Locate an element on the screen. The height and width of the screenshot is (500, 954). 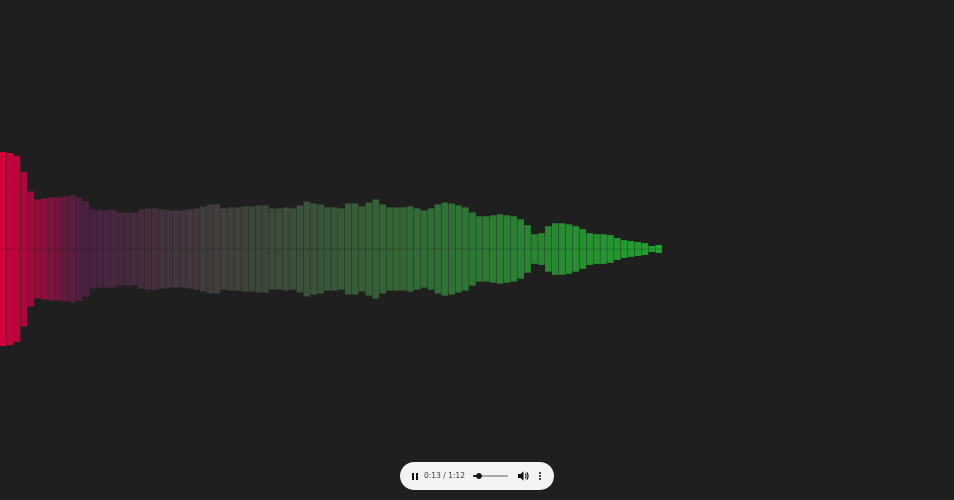
more-vertical-icon is located at coordinates (540, 472).